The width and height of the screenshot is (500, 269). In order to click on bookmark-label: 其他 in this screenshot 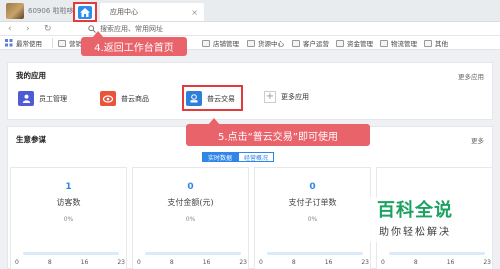, I will do `click(441, 44)`.